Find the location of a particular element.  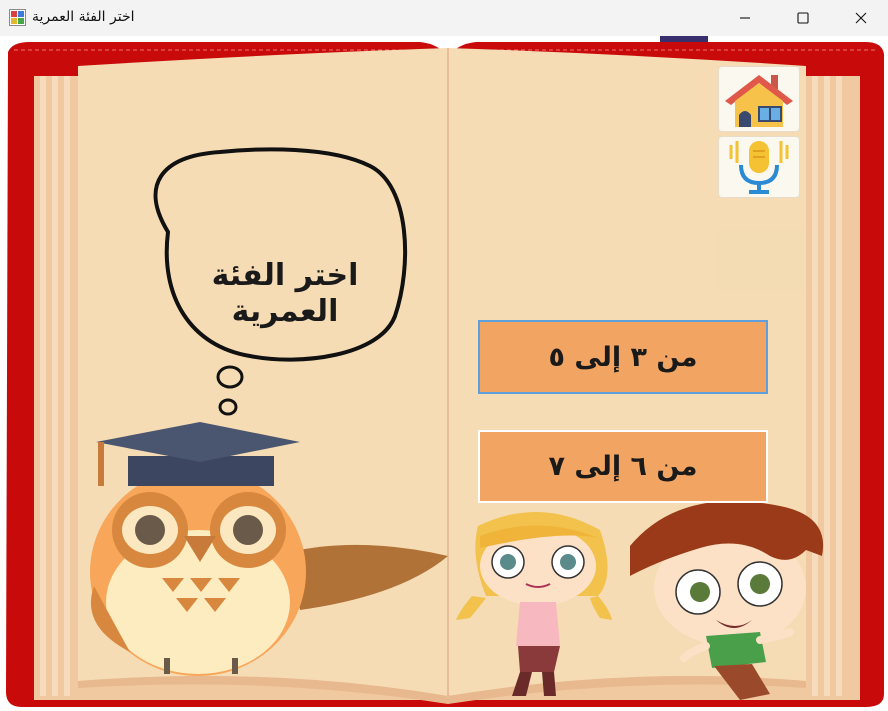

age-3-to-5-button: من ٣ إلى ٥ is located at coordinates (623, 357).